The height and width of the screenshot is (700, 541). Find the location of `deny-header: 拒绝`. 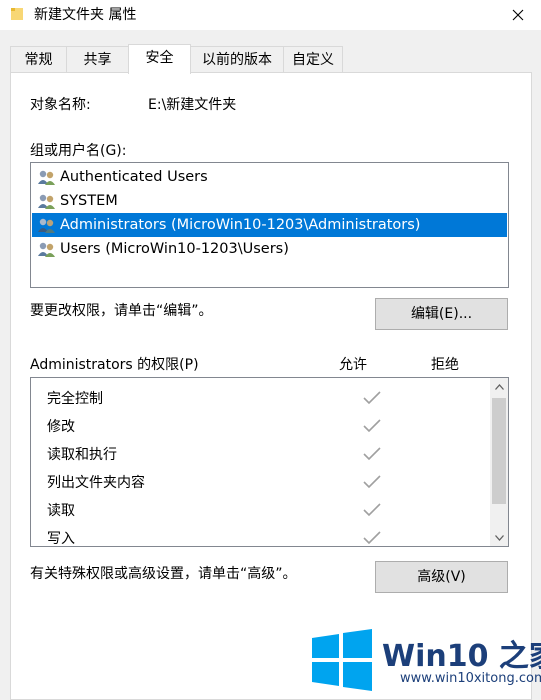

deny-header: 拒绝 is located at coordinates (445, 365).